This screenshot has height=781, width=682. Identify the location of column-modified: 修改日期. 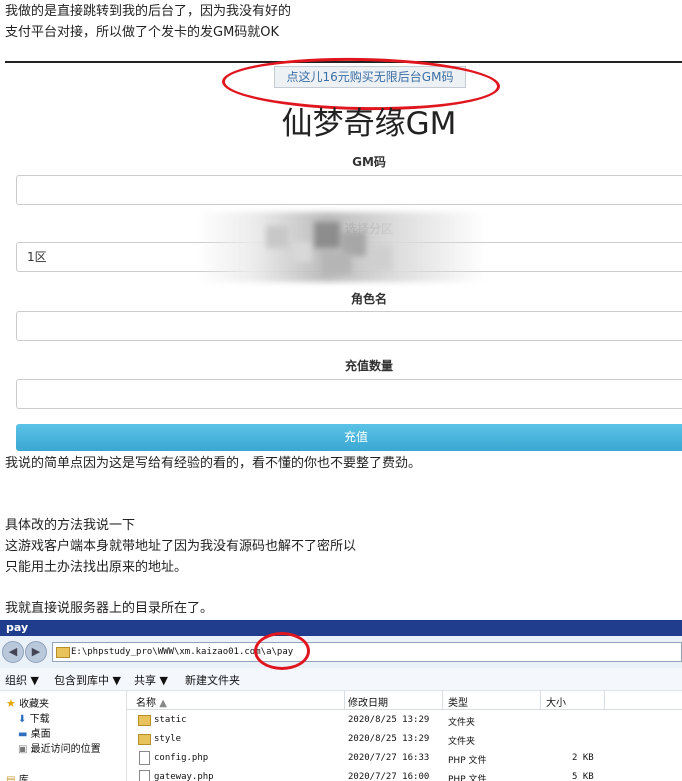
(368, 701).